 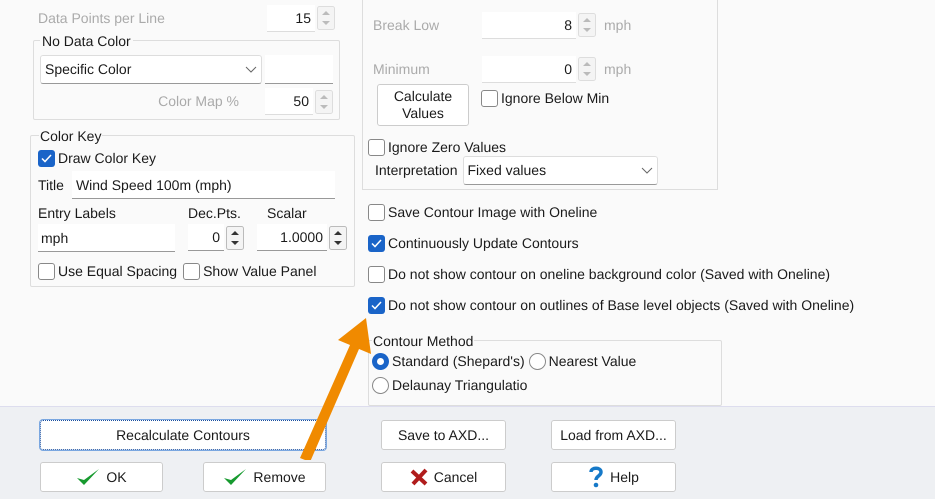 I want to click on field-label: Minimum, so click(x=401, y=69).